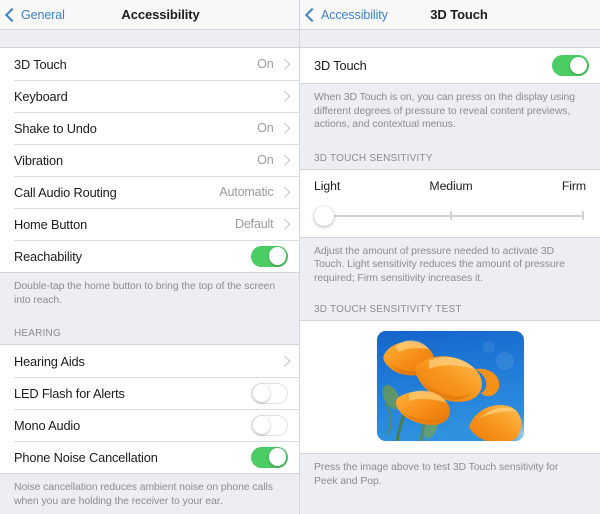  I want to click on row-value: Automatic, so click(246, 192).